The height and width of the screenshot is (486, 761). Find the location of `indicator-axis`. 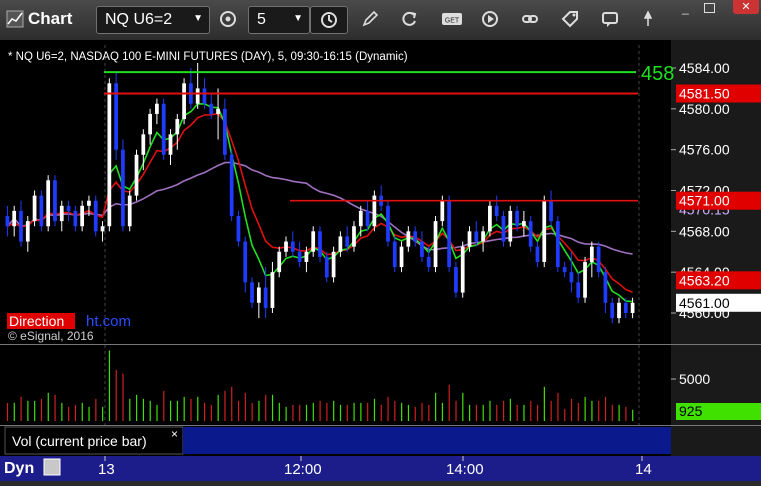

indicator-axis is located at coordinates (716, 441).